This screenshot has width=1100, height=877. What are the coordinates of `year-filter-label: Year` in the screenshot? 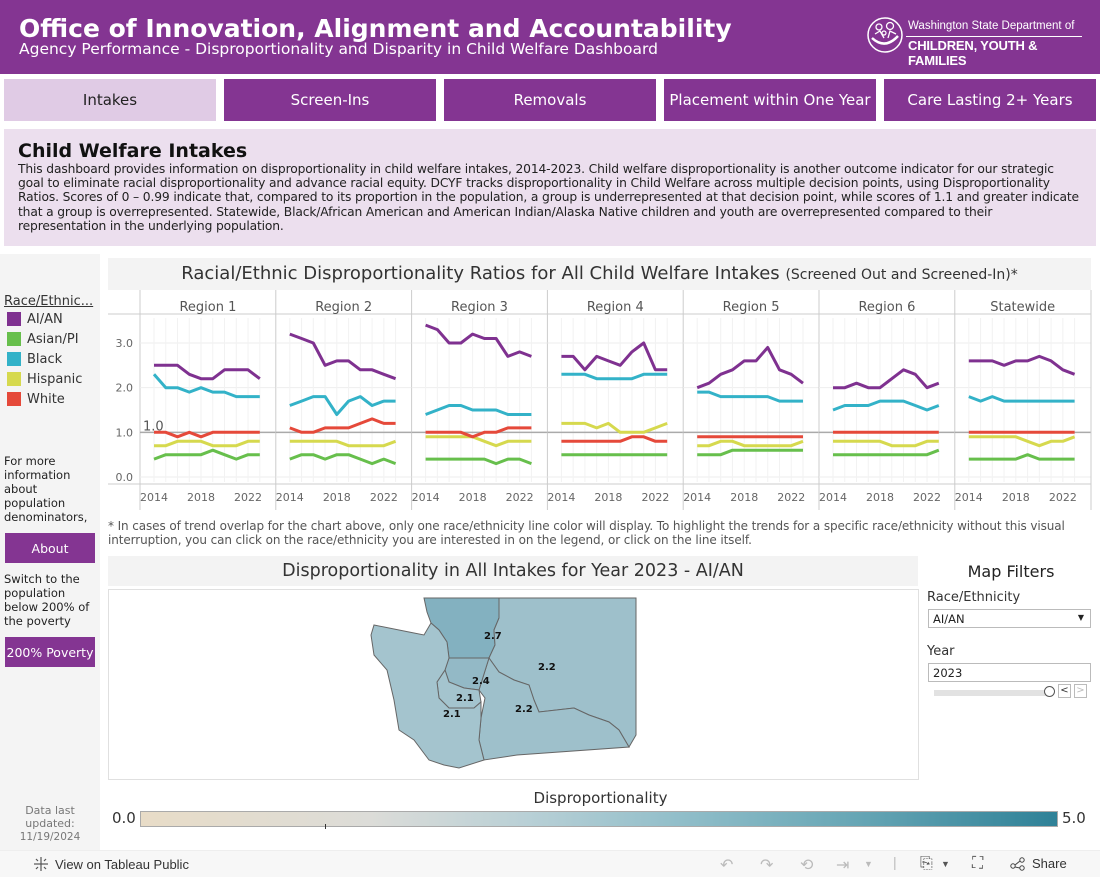 It's located at (941, 651).